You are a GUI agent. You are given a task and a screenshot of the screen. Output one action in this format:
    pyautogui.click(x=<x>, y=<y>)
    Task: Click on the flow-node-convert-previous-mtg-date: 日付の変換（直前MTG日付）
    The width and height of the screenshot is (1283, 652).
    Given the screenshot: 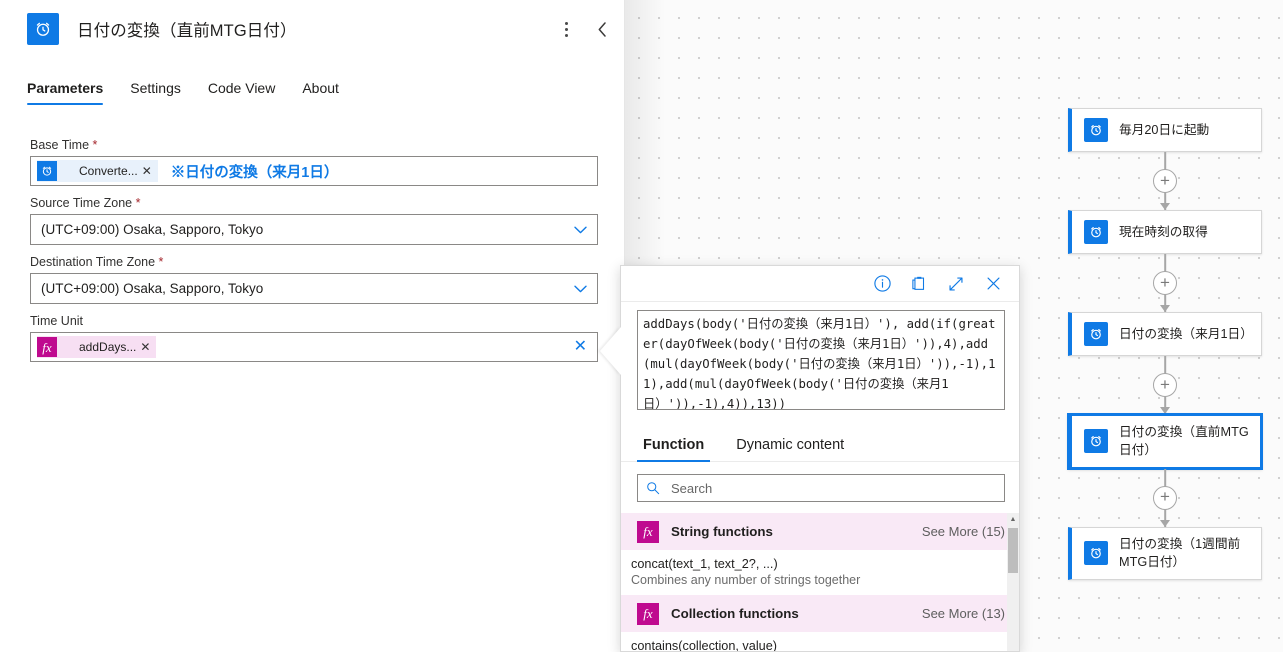 What is the action you would take?
    pyautogui.click(x=1165, y=441)
    